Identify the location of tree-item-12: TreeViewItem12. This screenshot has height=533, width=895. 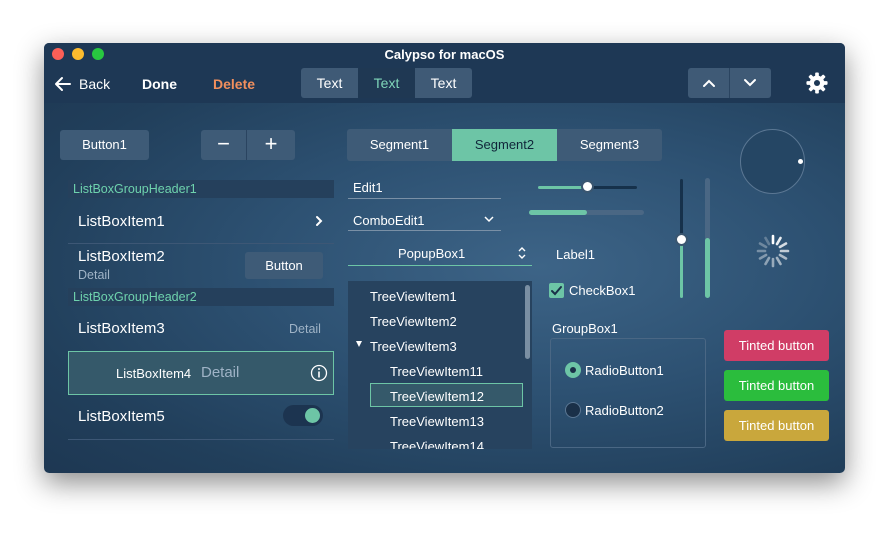
(437, 396).